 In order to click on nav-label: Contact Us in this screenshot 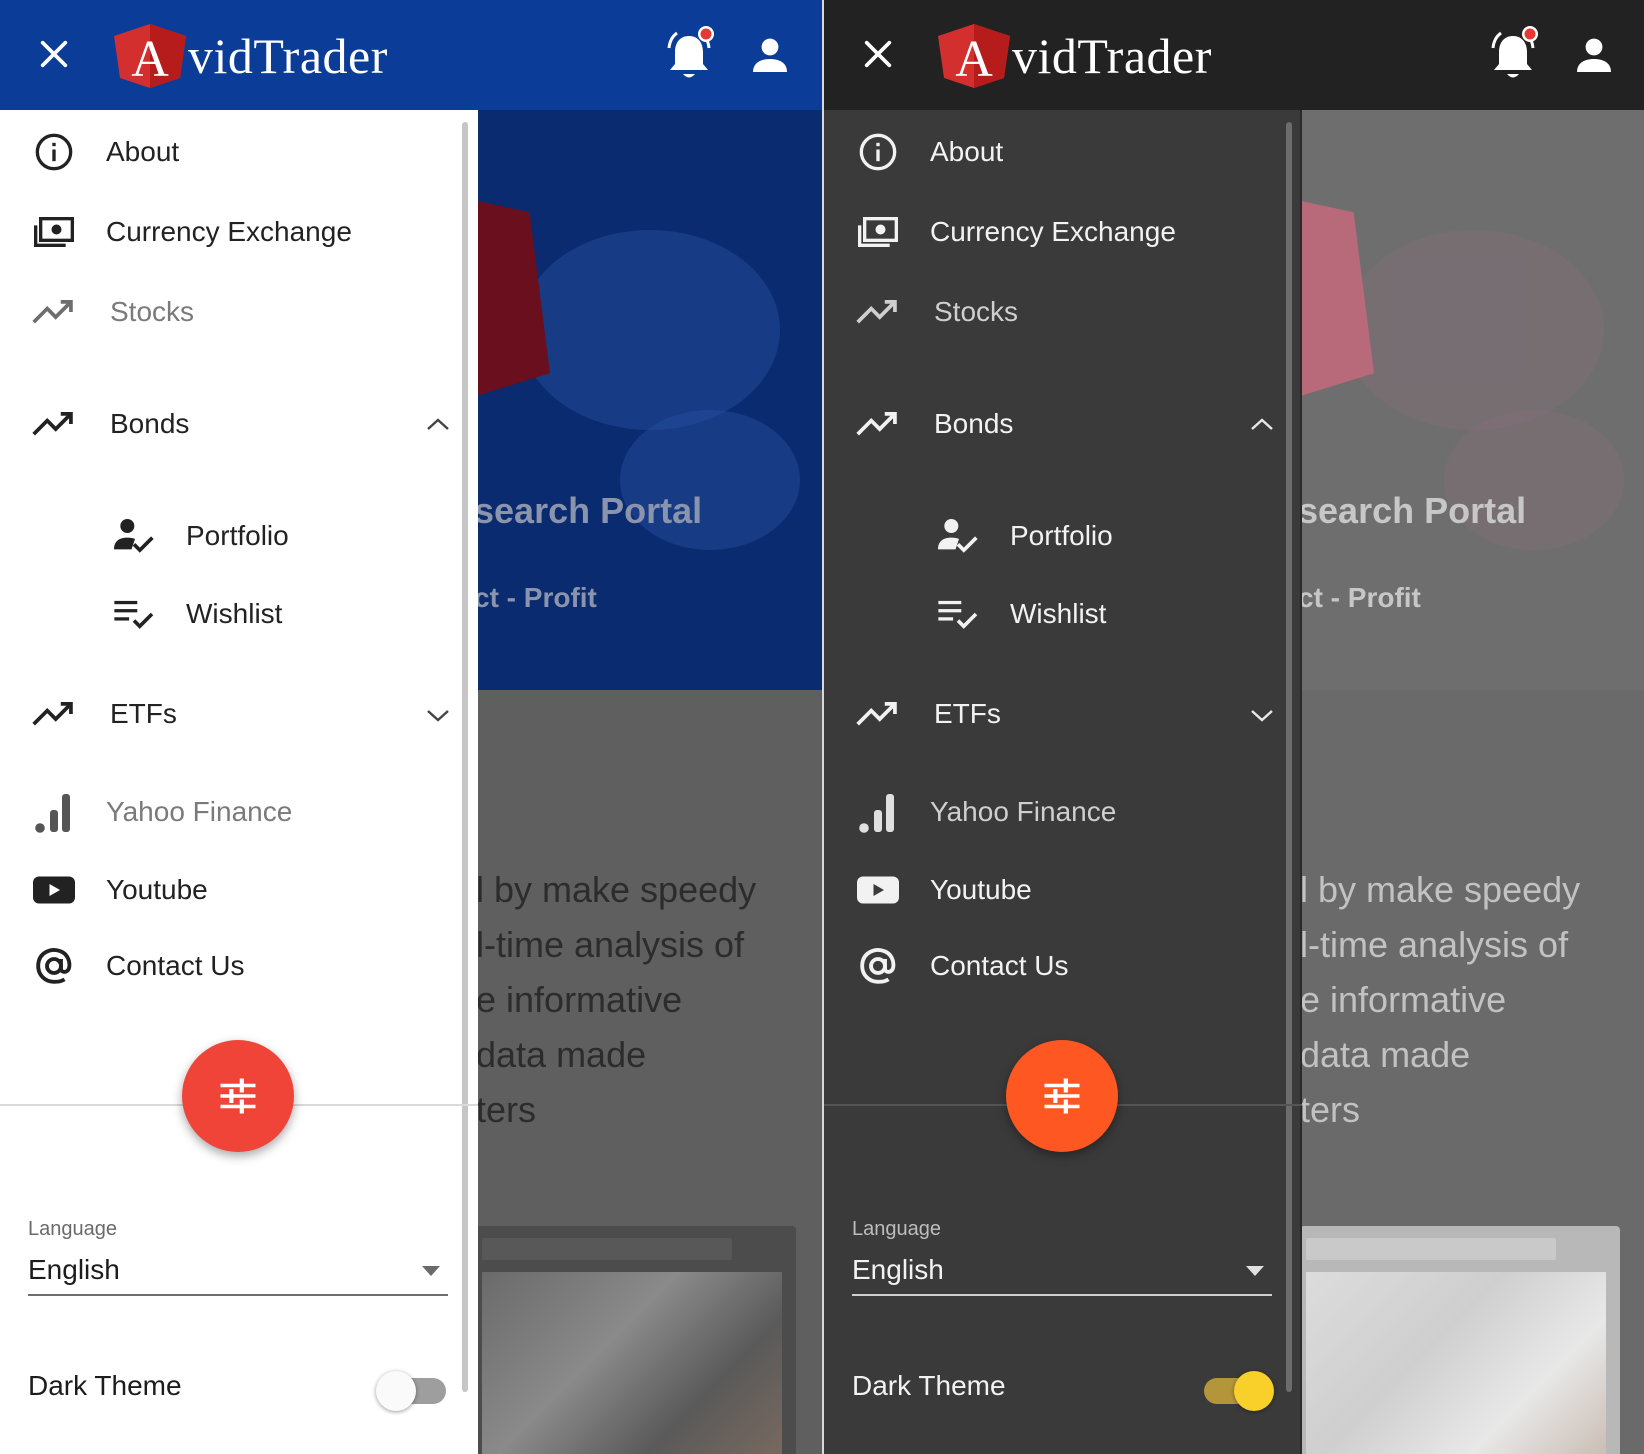, I will do `click(175, 965)`.